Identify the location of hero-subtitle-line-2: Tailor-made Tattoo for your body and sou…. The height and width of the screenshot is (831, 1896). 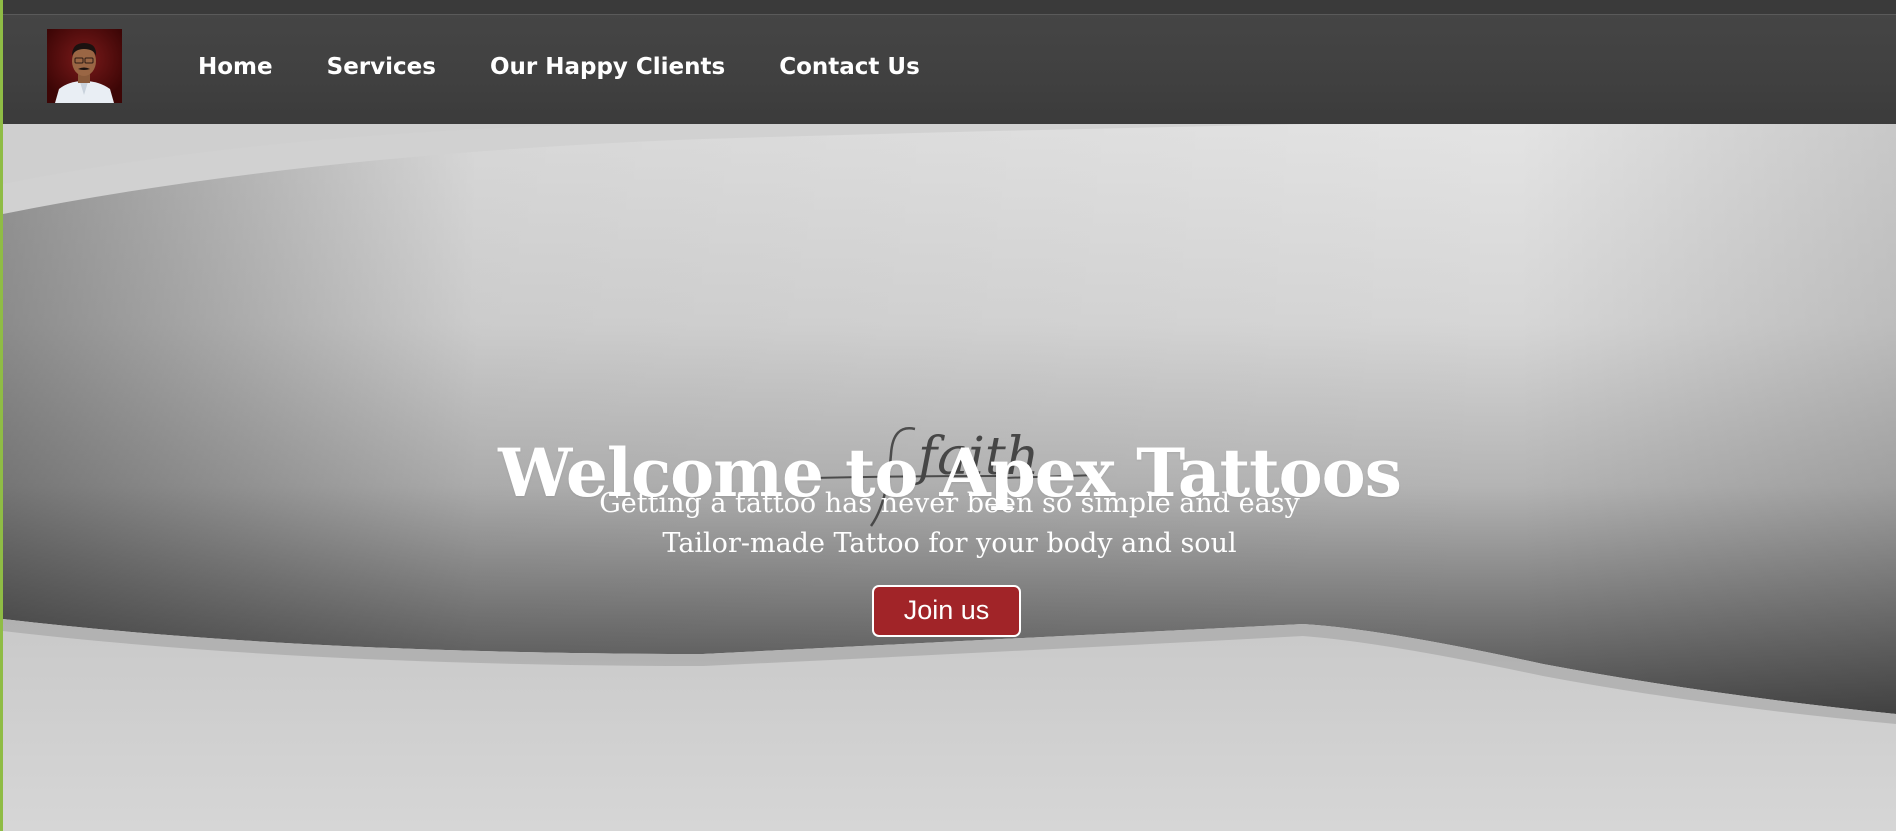
(949, 543).